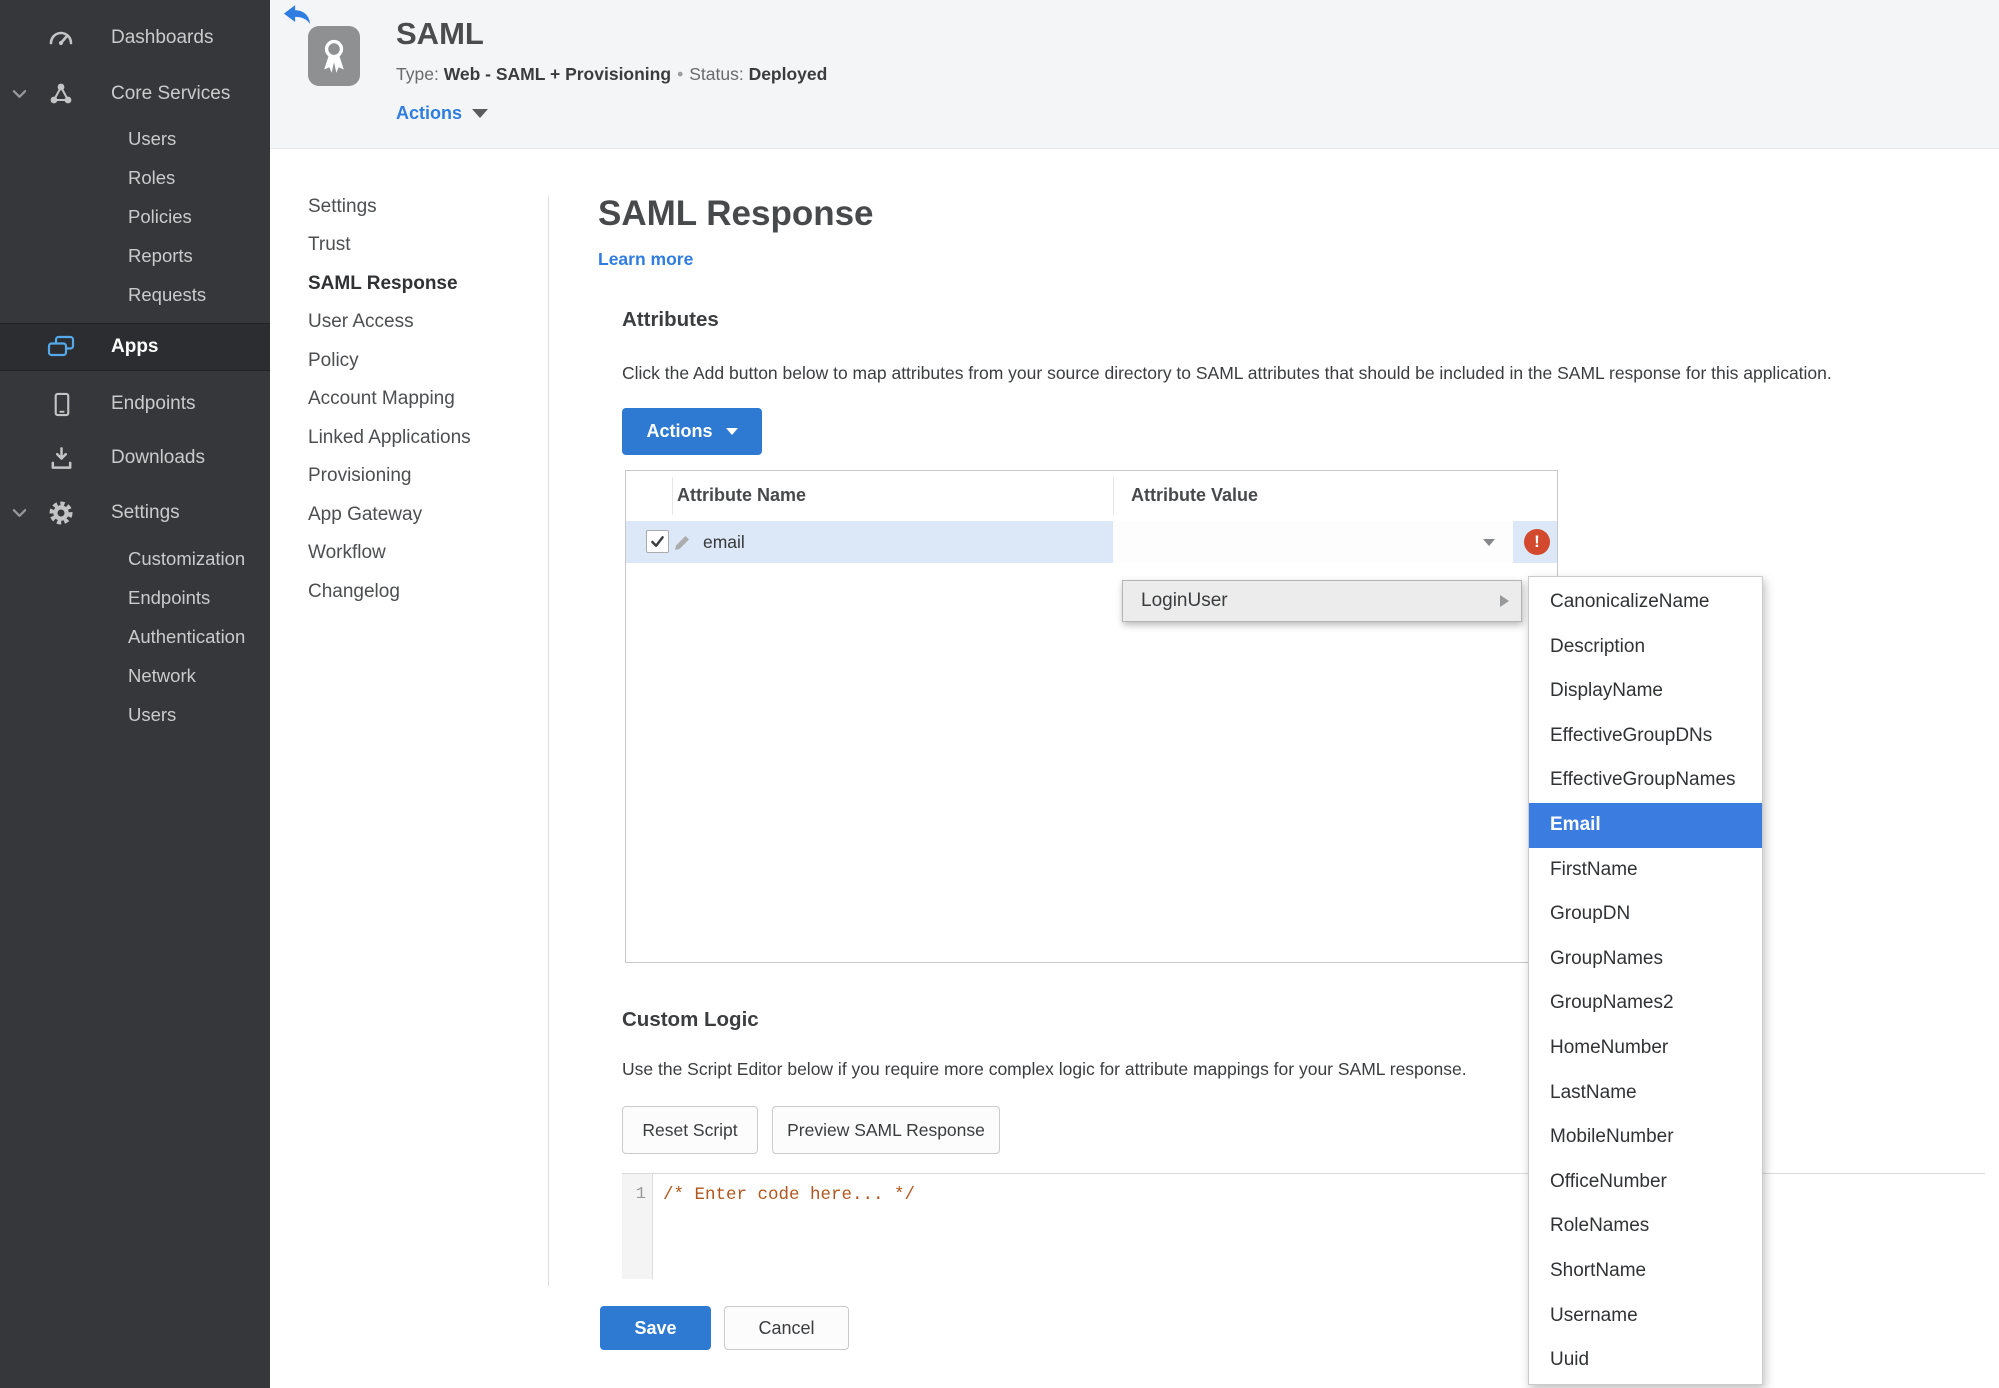 Image resolution: width=1999 pixels, height=1388 pixels. What do you see at coordinates (1645, 825) in the screenshot?
I see `menu-option-email: Email` at bounding box center [1645, 825].